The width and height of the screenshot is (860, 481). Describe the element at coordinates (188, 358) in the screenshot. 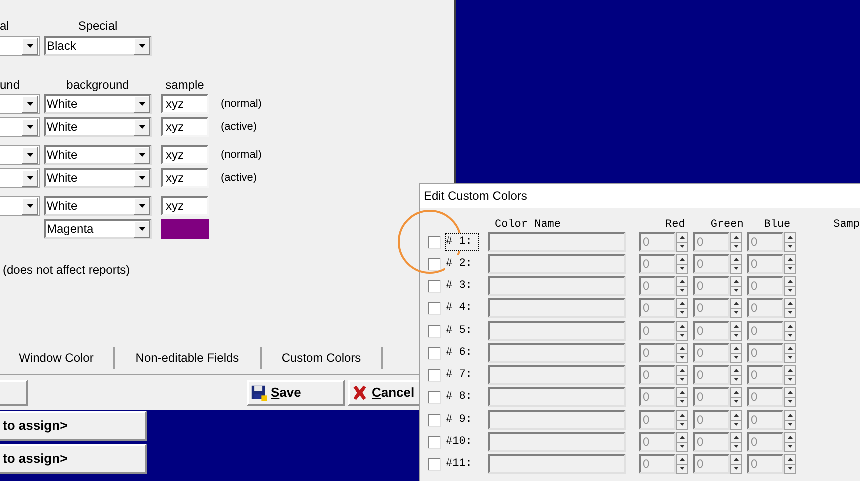

I see `section-button: Non-editable Fields` at that location.